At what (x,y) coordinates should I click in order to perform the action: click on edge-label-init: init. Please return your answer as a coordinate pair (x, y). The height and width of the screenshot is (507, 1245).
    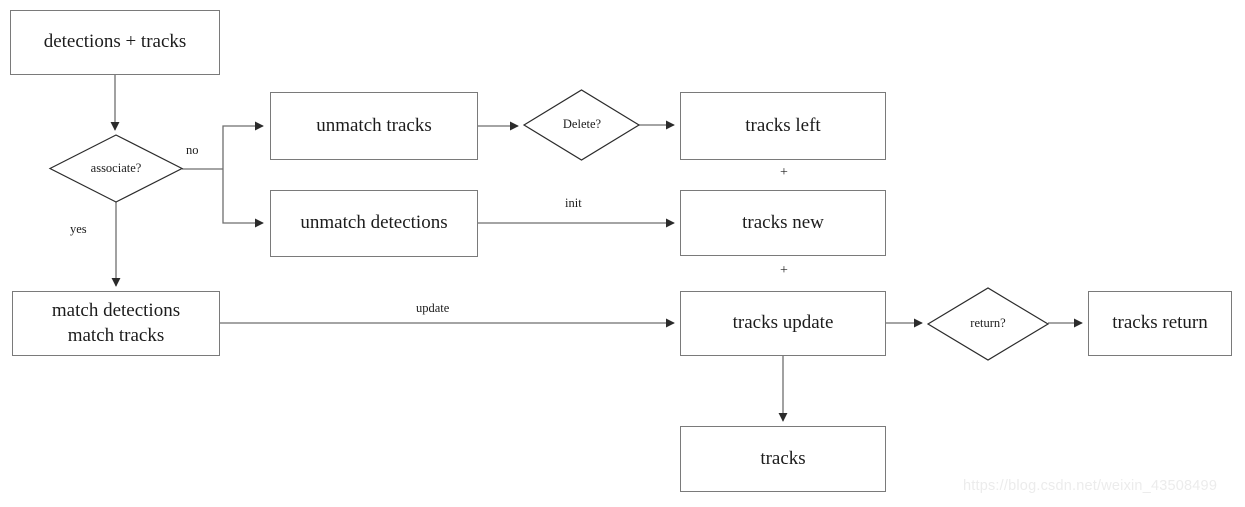
    Looking at the image, I should click on (573, 203).